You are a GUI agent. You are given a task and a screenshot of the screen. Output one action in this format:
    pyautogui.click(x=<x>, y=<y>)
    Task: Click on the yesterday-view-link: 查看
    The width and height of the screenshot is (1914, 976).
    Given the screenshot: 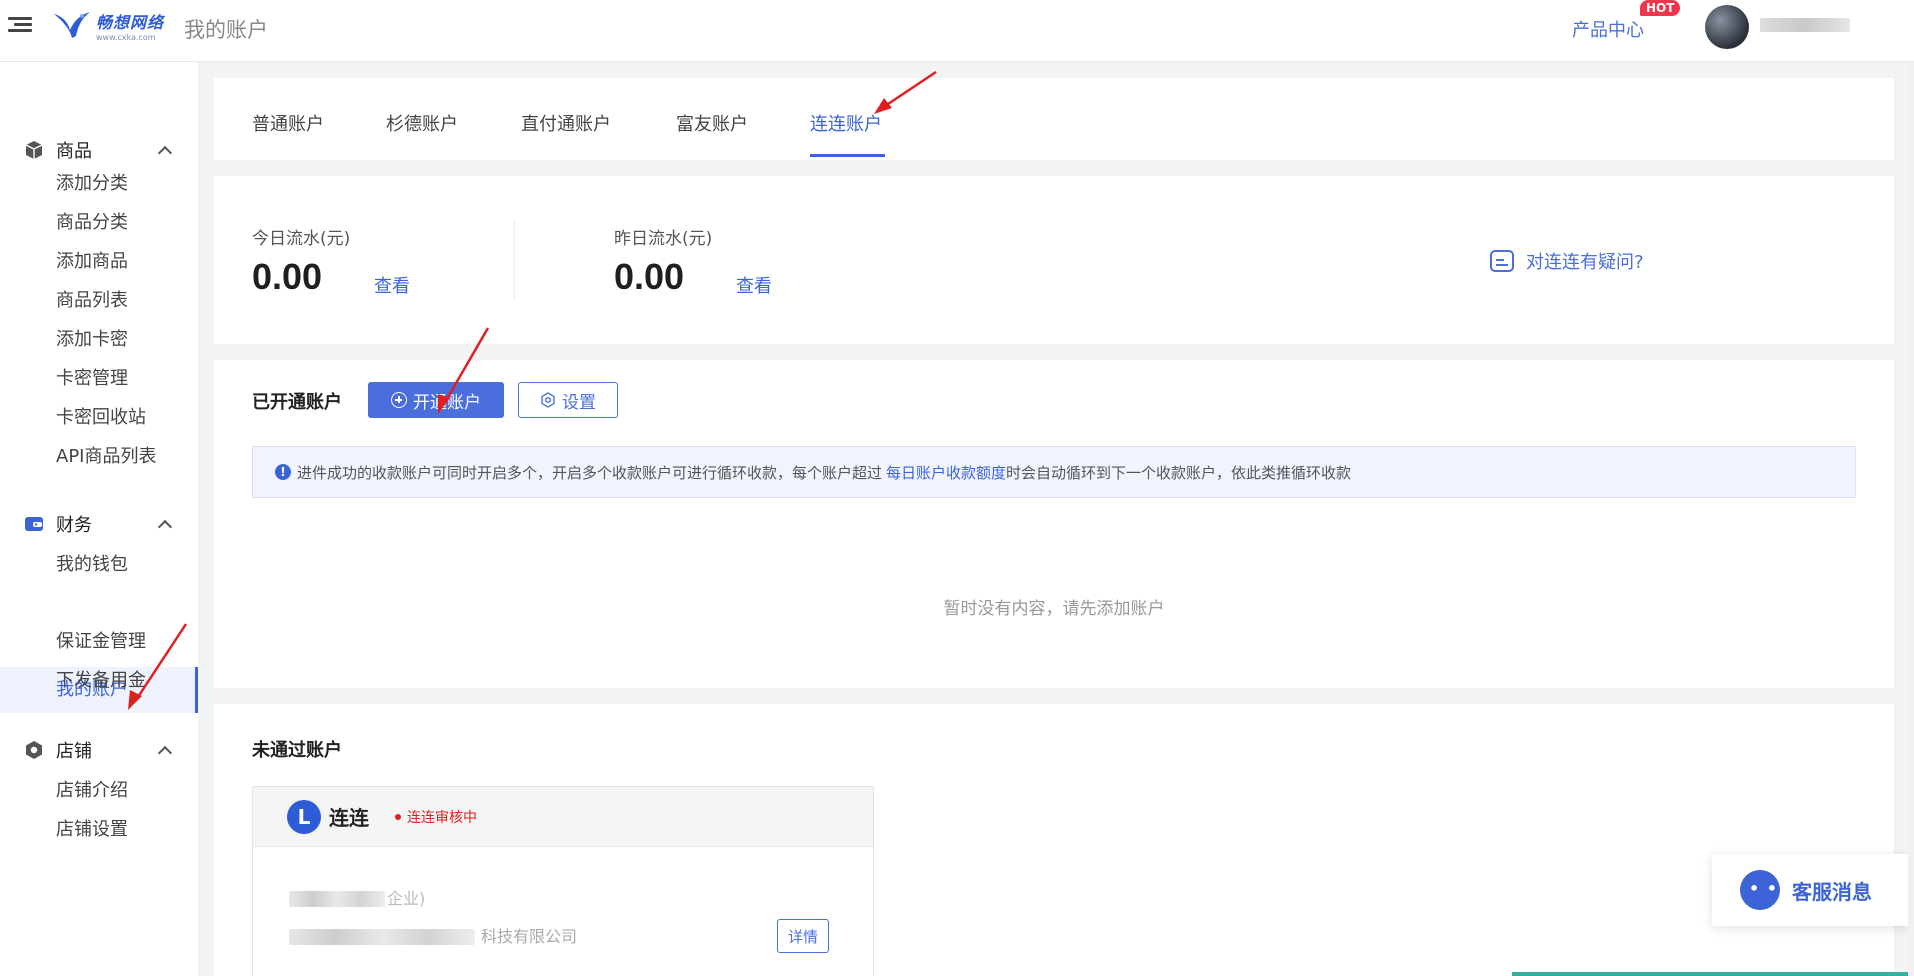 What is the action you would take?
    pyautogui.click(x=754, y=285)
    